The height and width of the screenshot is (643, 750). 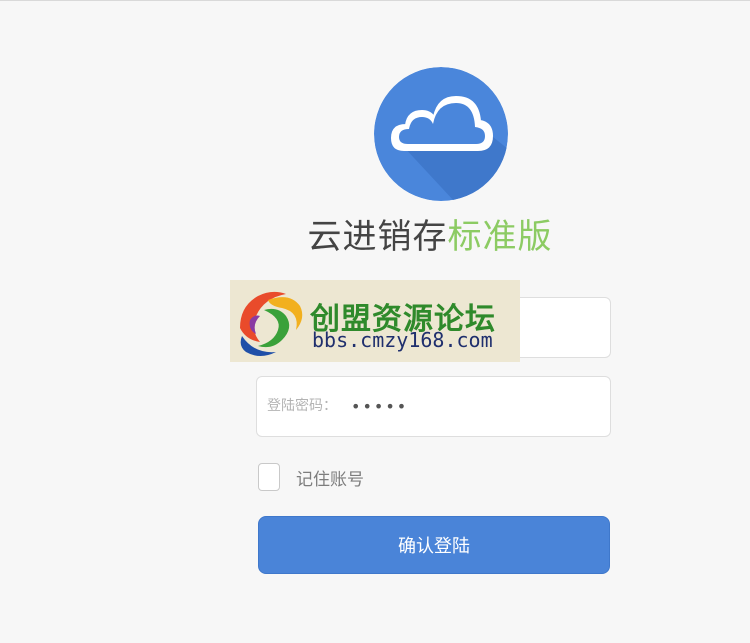 I want to click on app-edition: 标准版, so click(x=500, y=236).